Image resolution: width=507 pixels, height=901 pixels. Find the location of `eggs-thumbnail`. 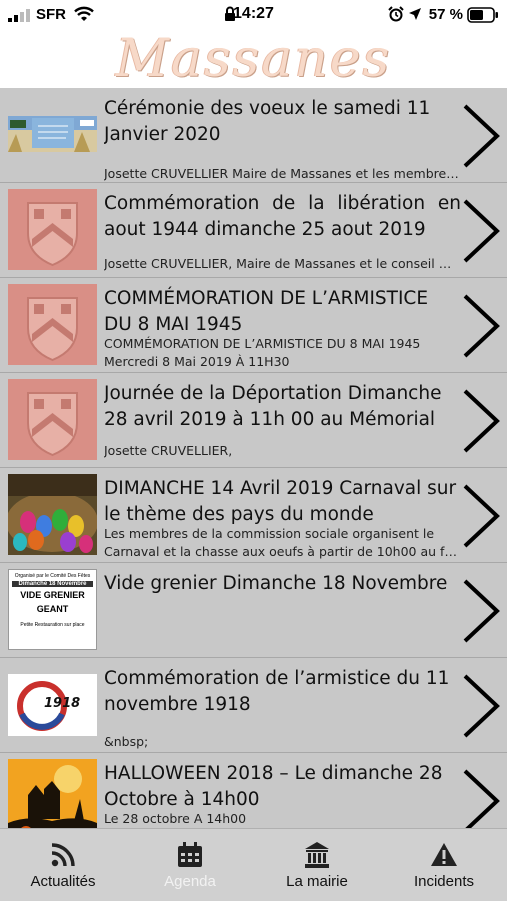

eggs-thumbnail is located at coordinates (52, 514).